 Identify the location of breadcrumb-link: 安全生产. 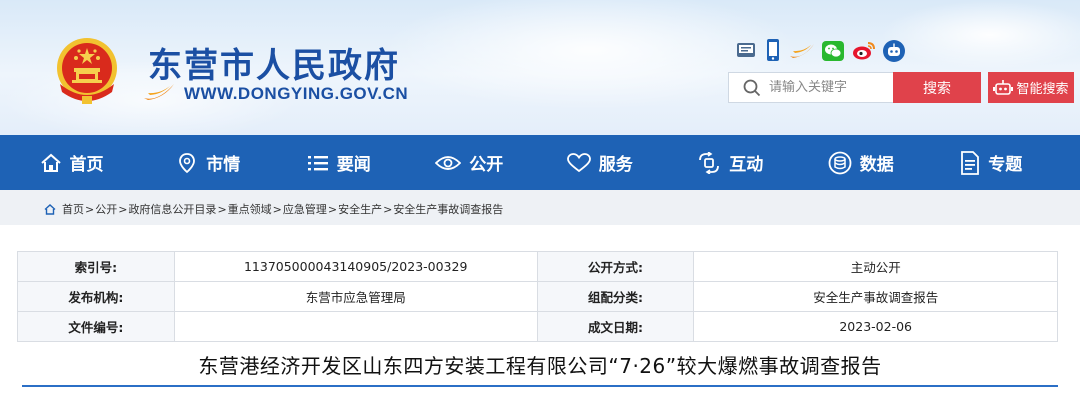
(360, 209).